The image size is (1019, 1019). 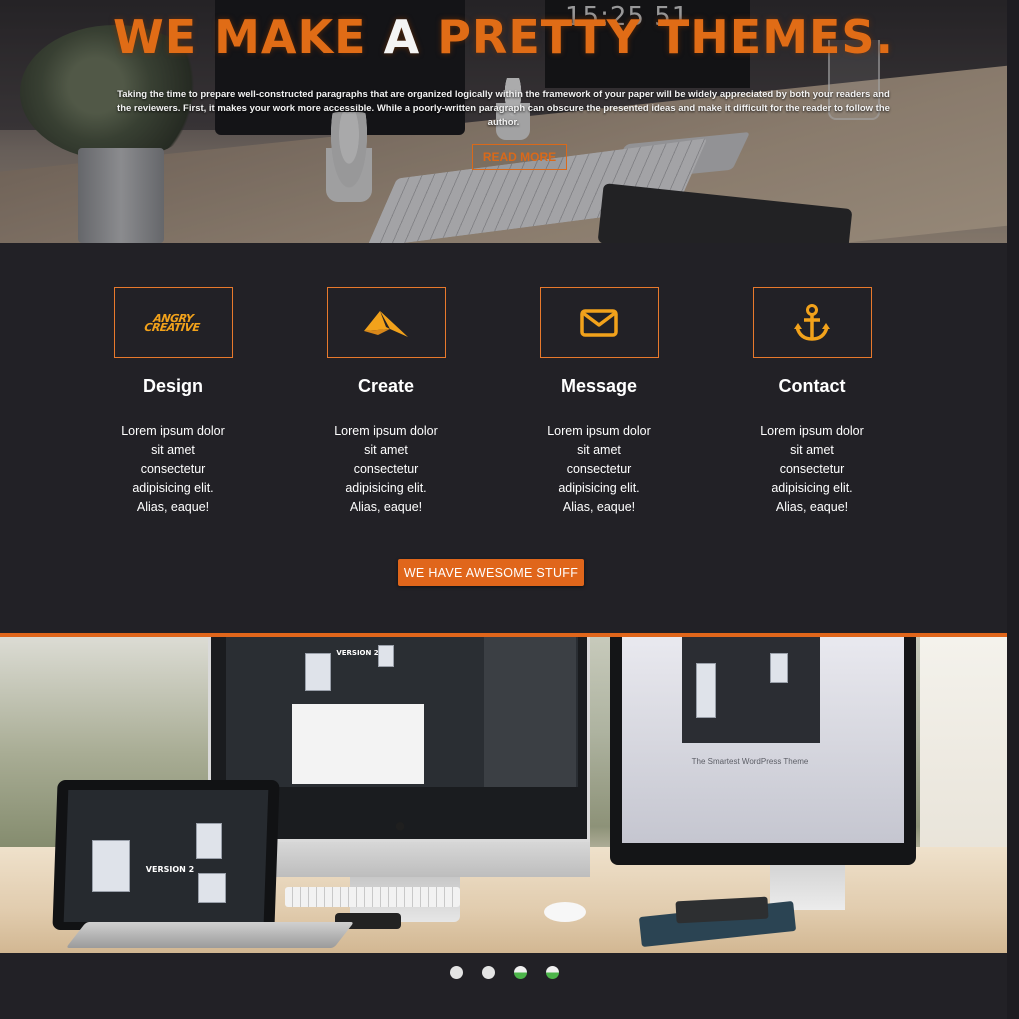 I want to click on feature-title: Create, so click(x=386, y=386).